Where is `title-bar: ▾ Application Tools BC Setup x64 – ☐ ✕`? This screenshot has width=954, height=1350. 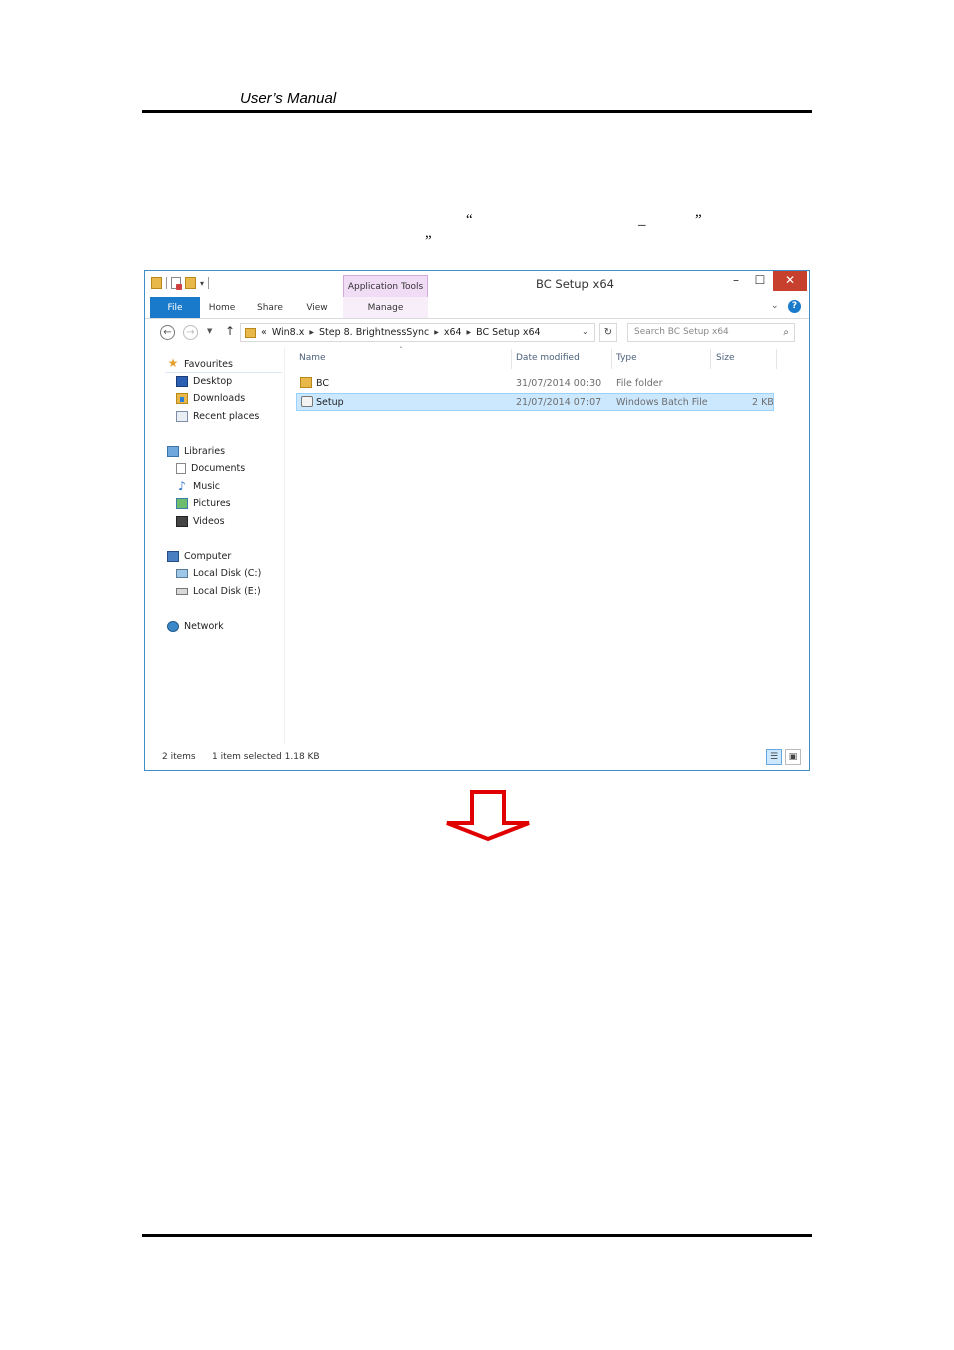 title-bar: ▾ Application Tools BC Setup x64 – ☐ ✕ is located at coordinates (477, 284).